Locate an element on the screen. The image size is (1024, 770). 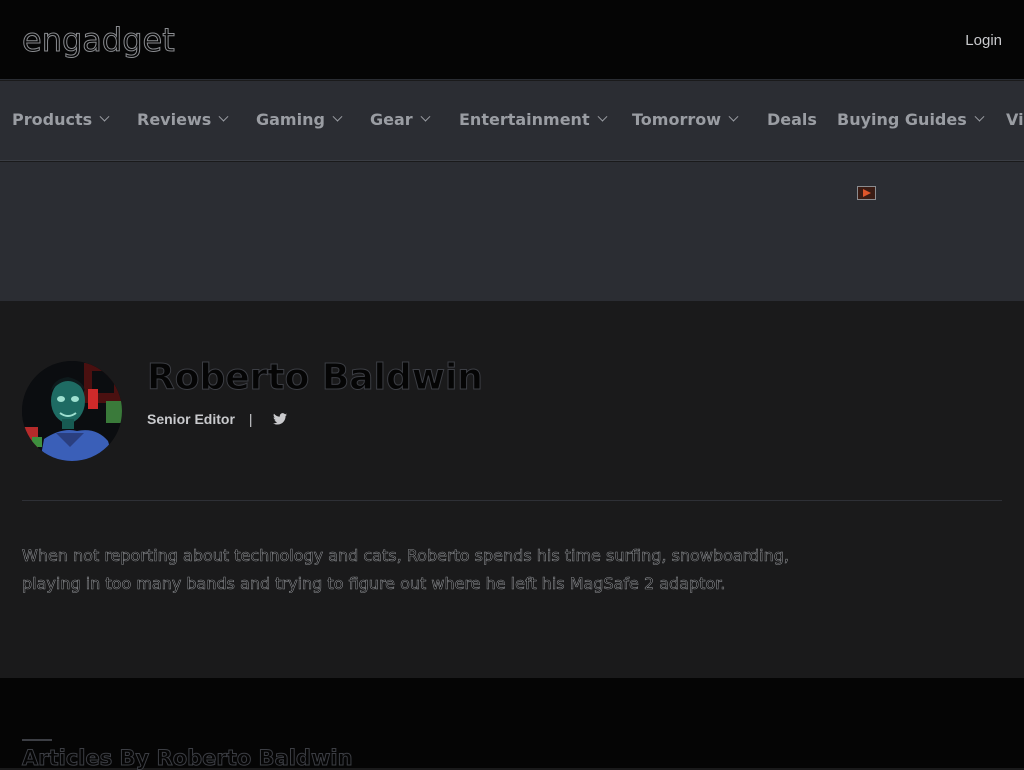
author-title: Senior Editor is located at coordinates (191, 419).